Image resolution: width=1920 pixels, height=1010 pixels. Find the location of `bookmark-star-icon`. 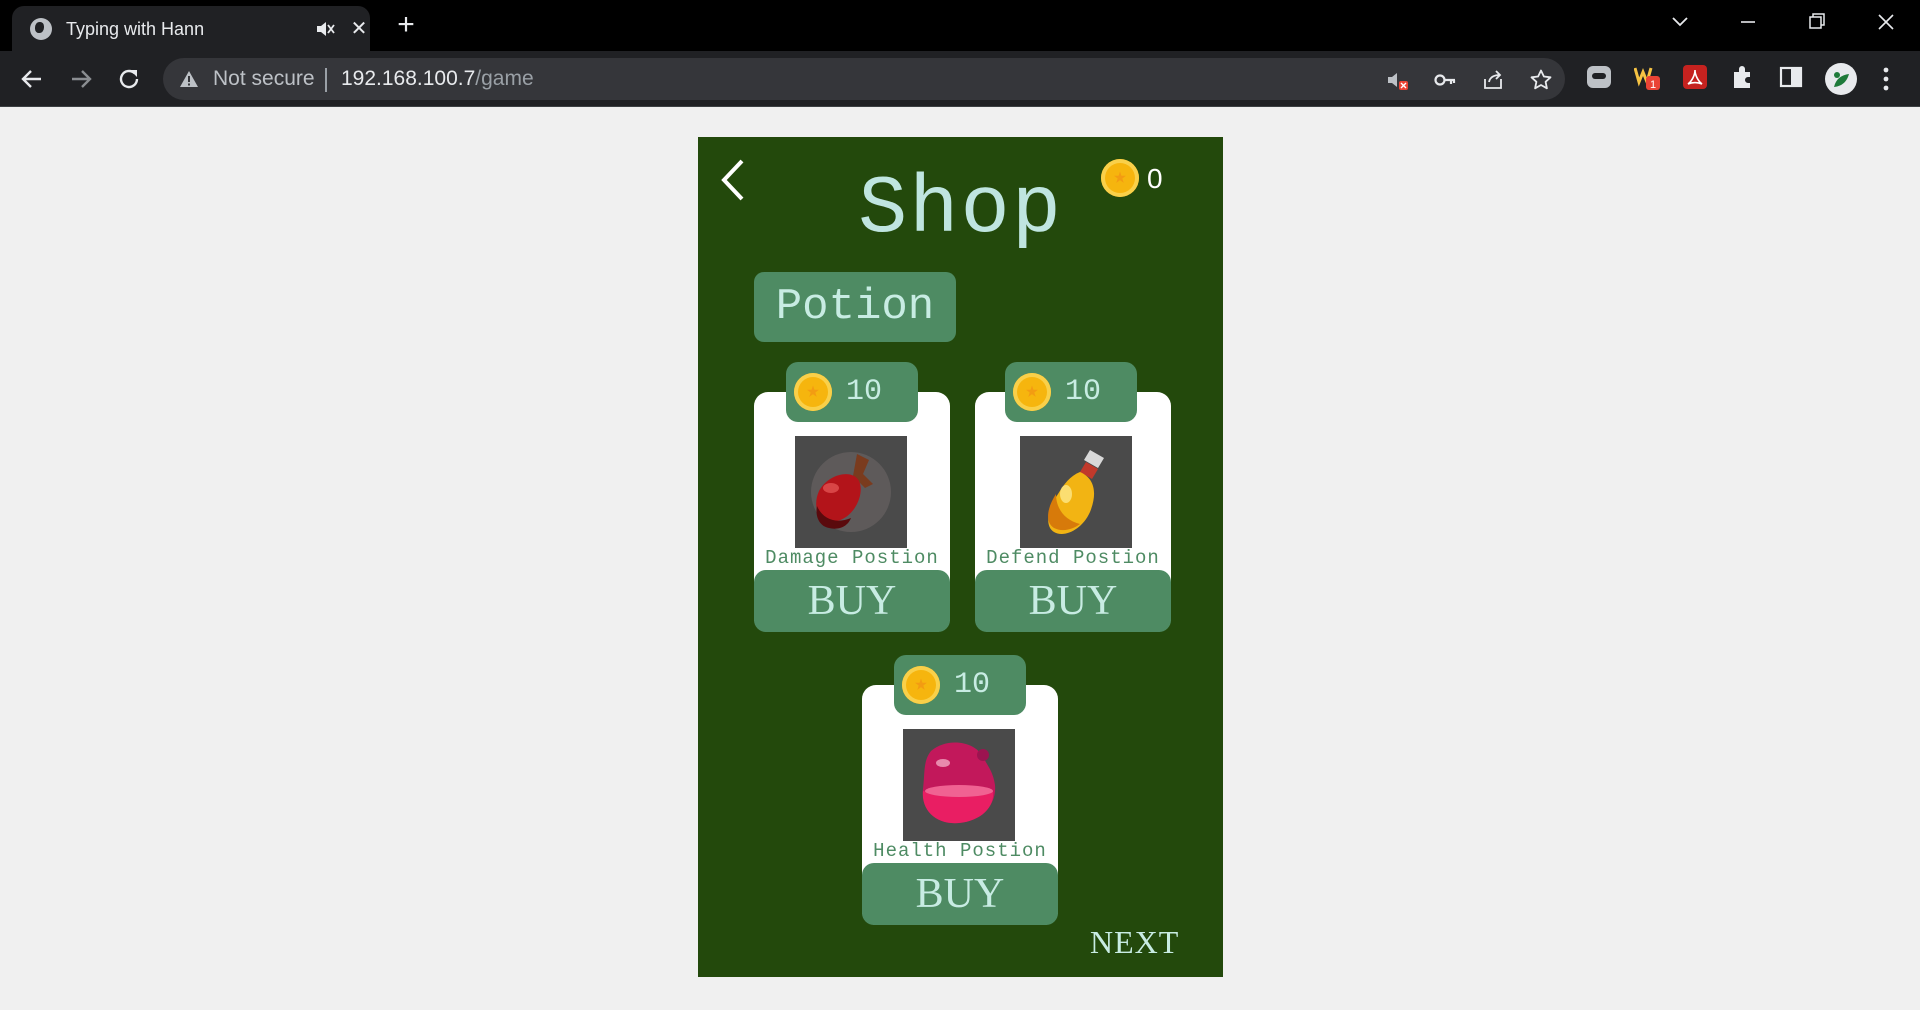

bookmark-star-icon is located at coordinates (1541, 80).